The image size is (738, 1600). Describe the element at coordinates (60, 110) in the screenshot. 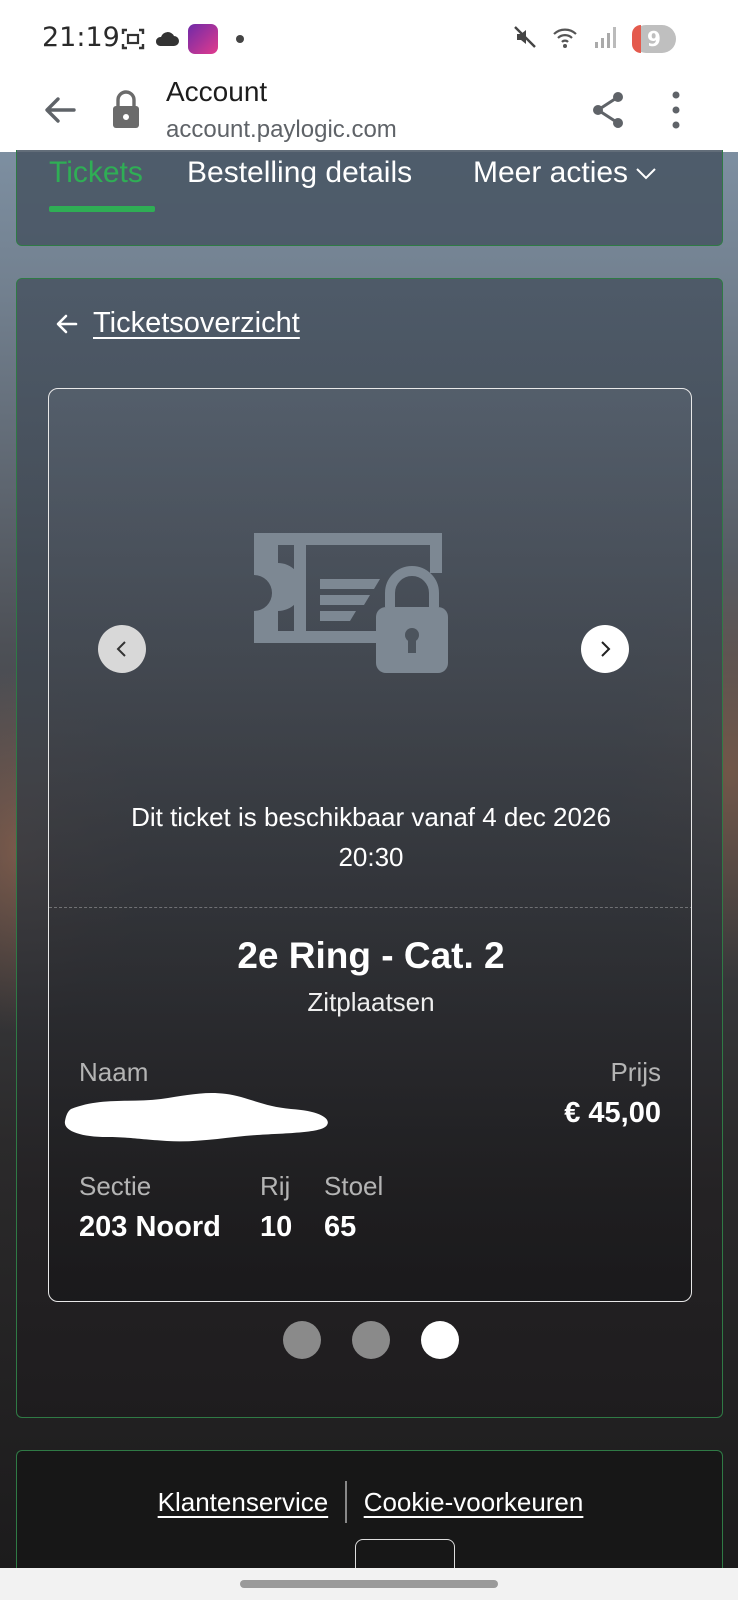

I see `back-arrow-icon` at that location.